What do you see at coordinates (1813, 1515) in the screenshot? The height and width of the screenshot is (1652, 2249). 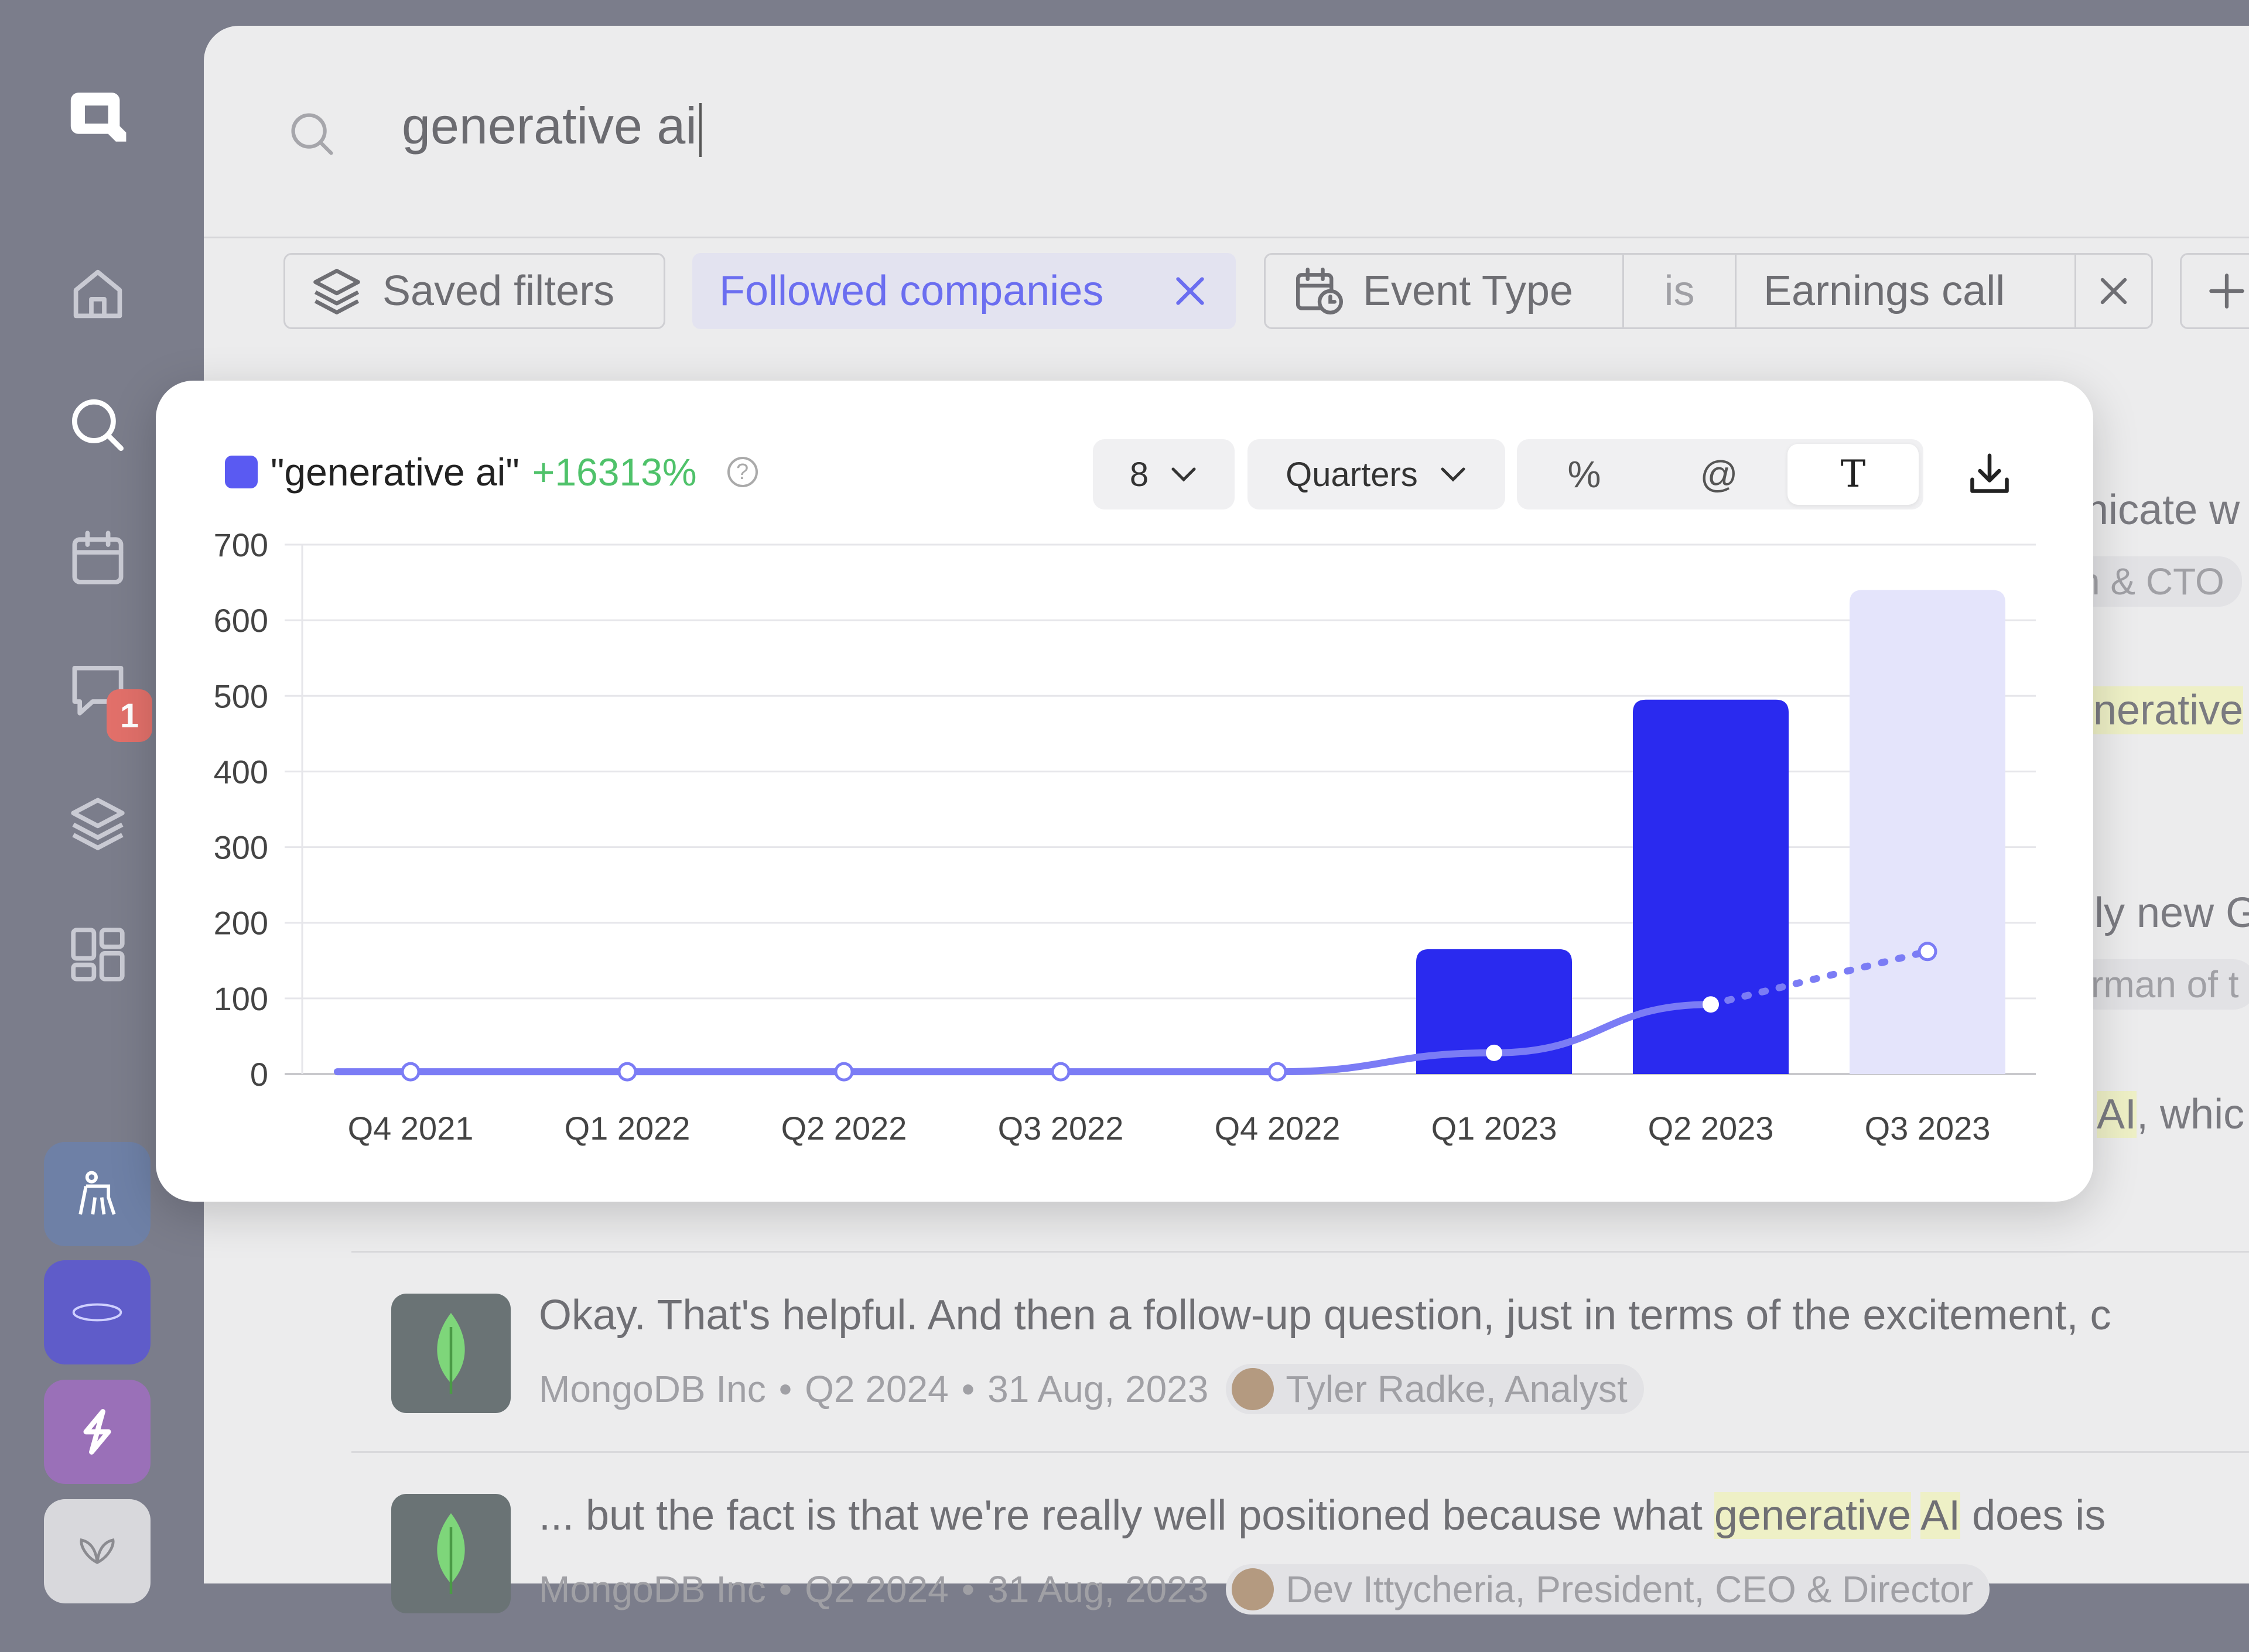 I see `highlight-term: generative` at bounding box center [1813, 1515].